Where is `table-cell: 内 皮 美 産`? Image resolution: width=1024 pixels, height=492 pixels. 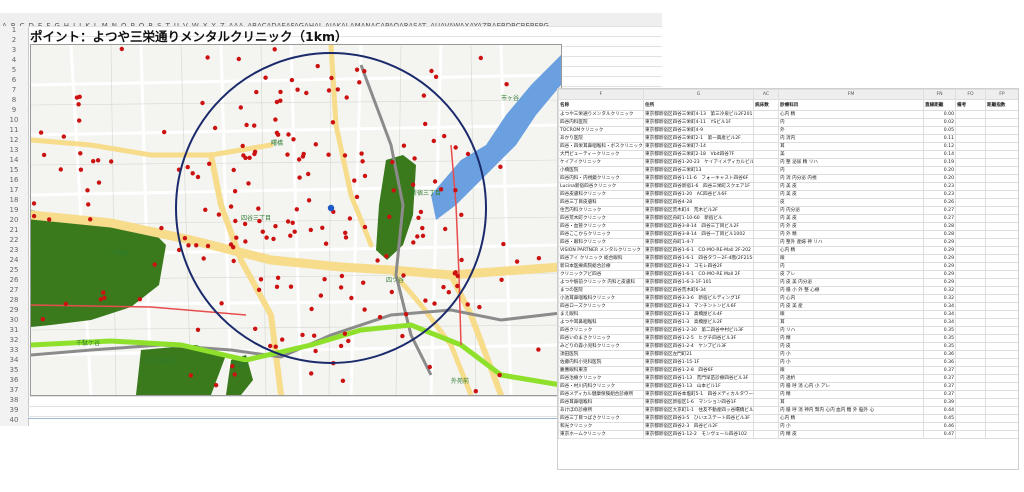 table-cell: 内 皮 美 産 is located at coordinates (851, 306).